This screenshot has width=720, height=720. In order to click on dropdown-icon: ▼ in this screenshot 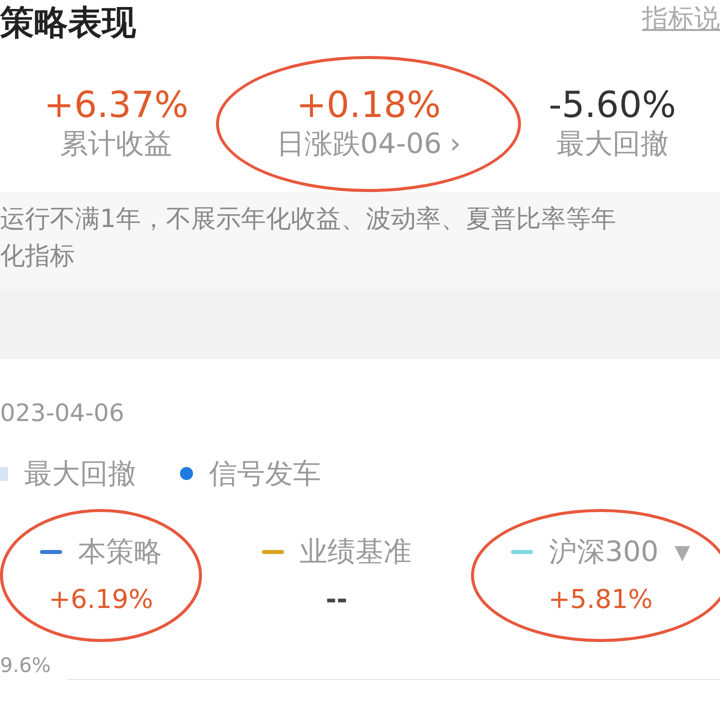, I will do `click(682, 551)`.